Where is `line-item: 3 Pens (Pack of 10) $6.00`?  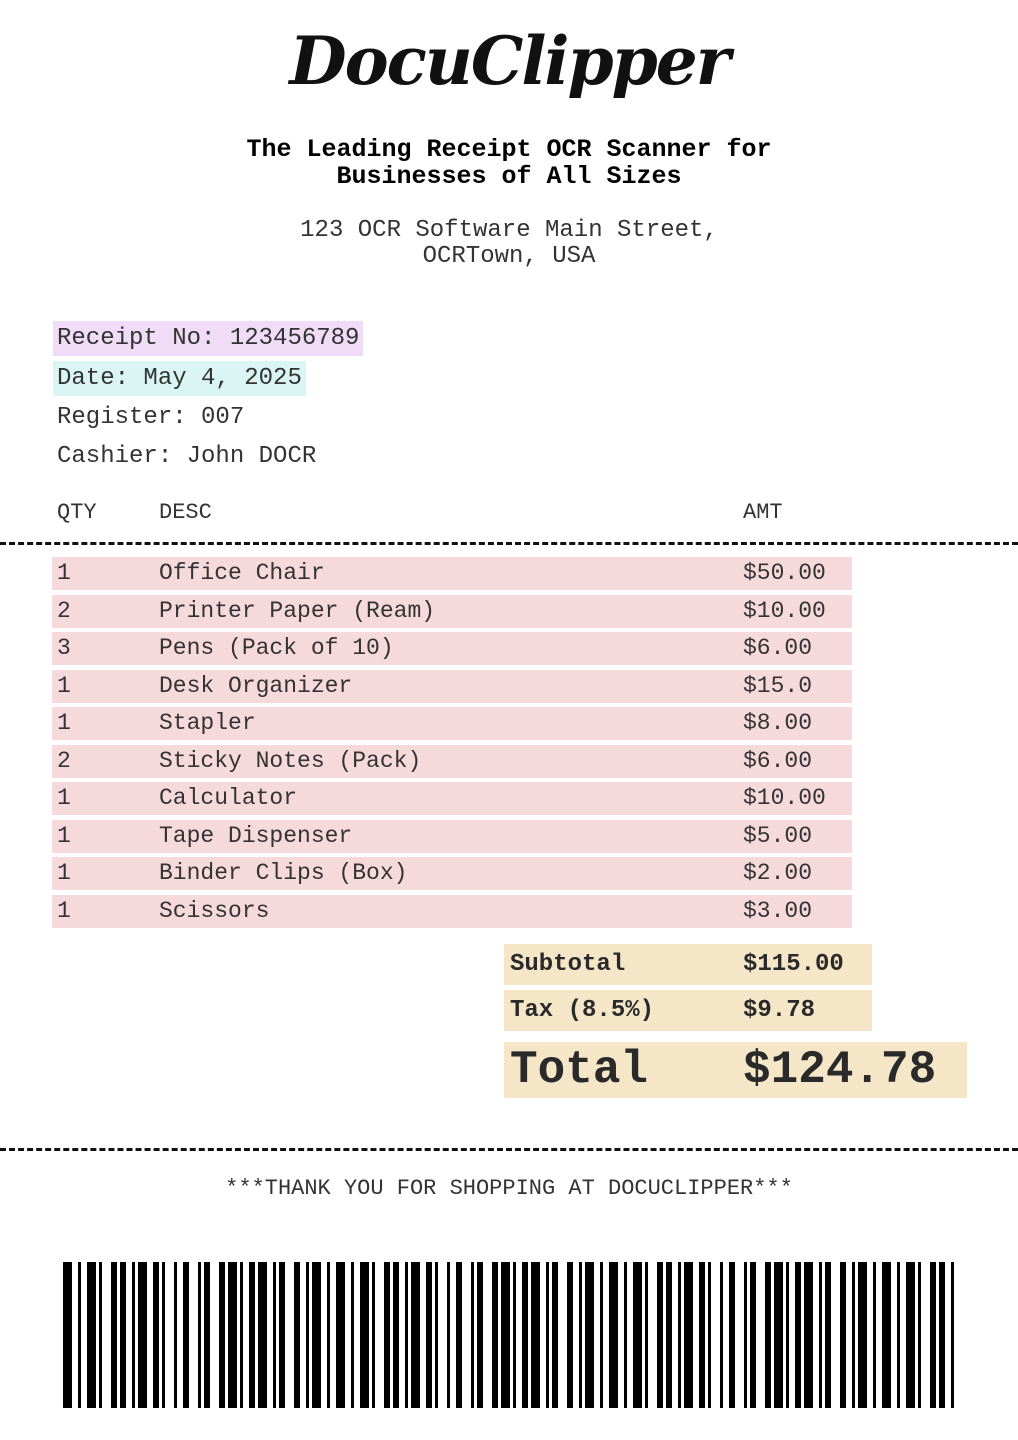 line-item: 3 Pens (Pack of 10) $6.00 is located at coordinates (452, 648).